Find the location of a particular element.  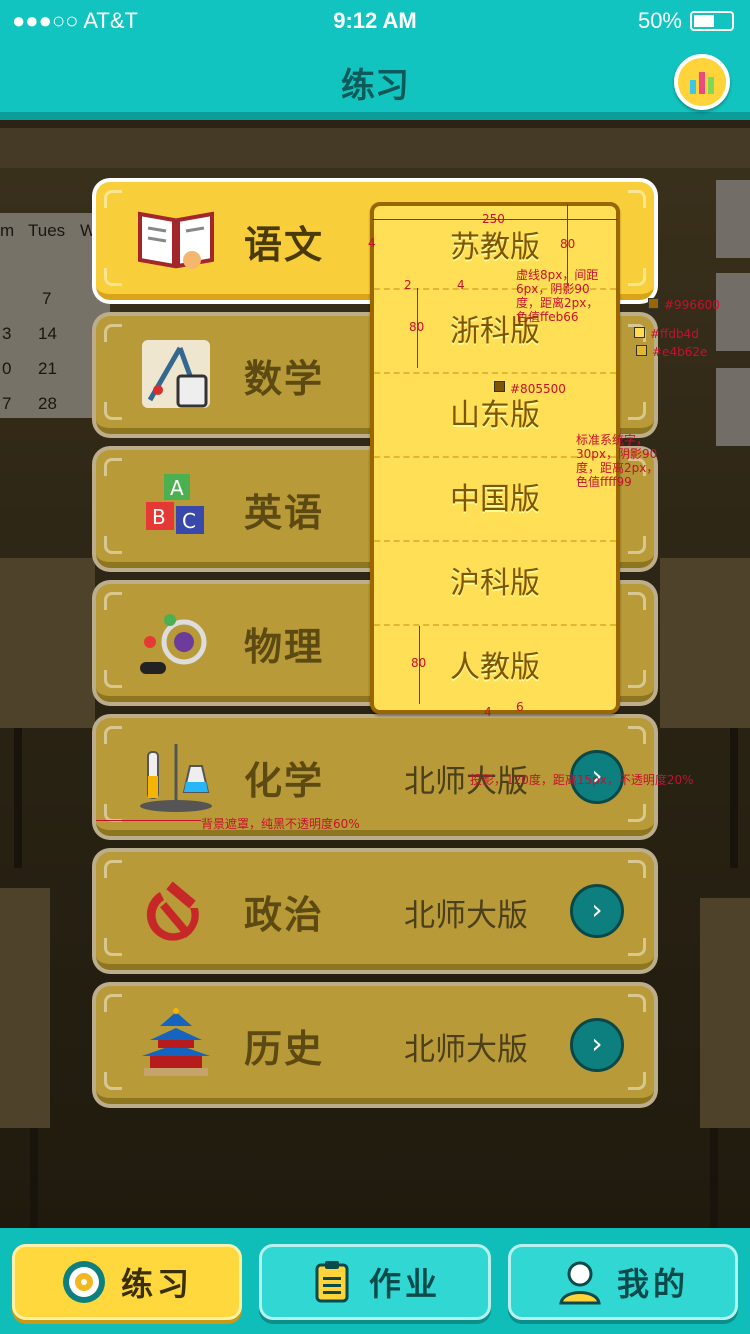

annotation-color: #805500 is located at coordinates (538, 389).